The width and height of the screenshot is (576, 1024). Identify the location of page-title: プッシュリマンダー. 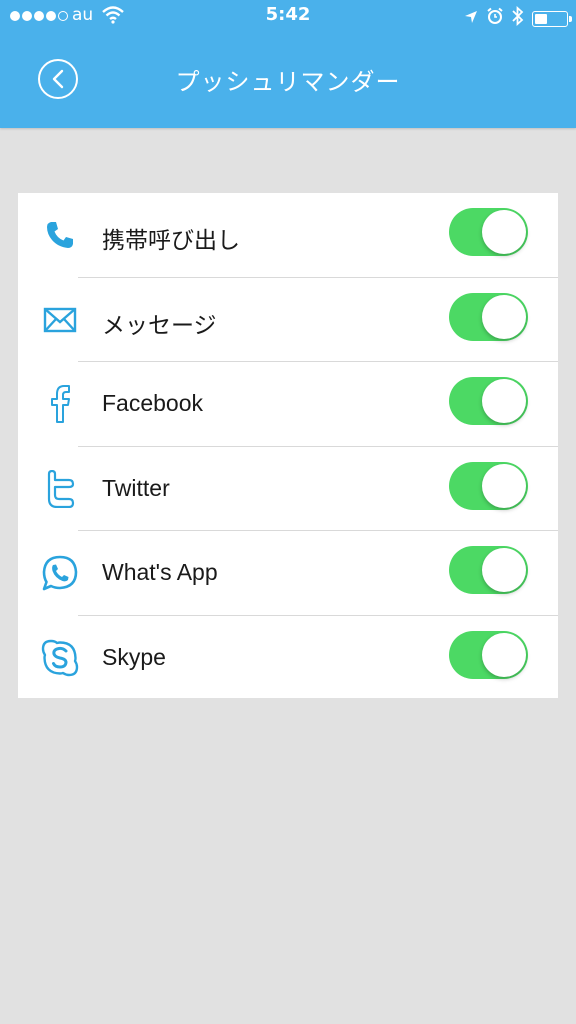
(288, 82).